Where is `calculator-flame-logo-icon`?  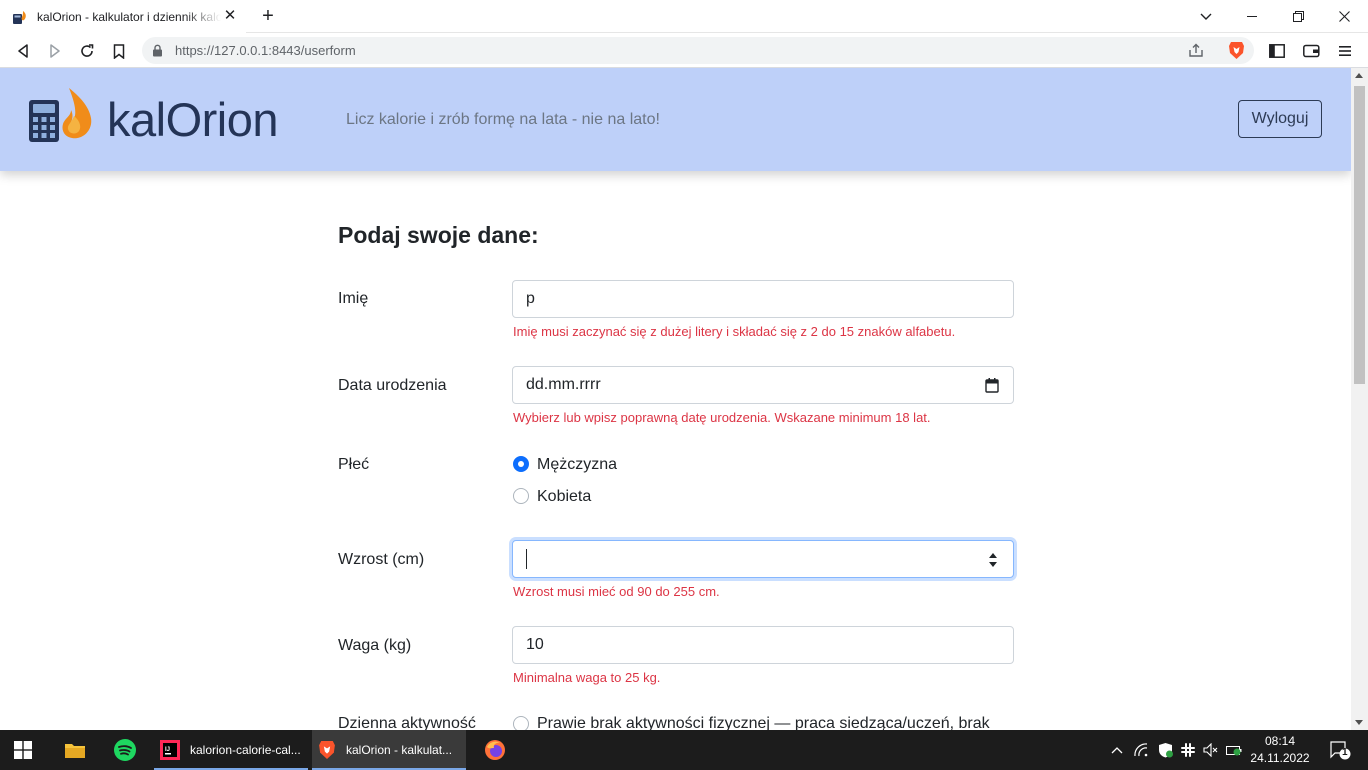
calculator-flame-logo-icon is located at coordinates (60, 115).